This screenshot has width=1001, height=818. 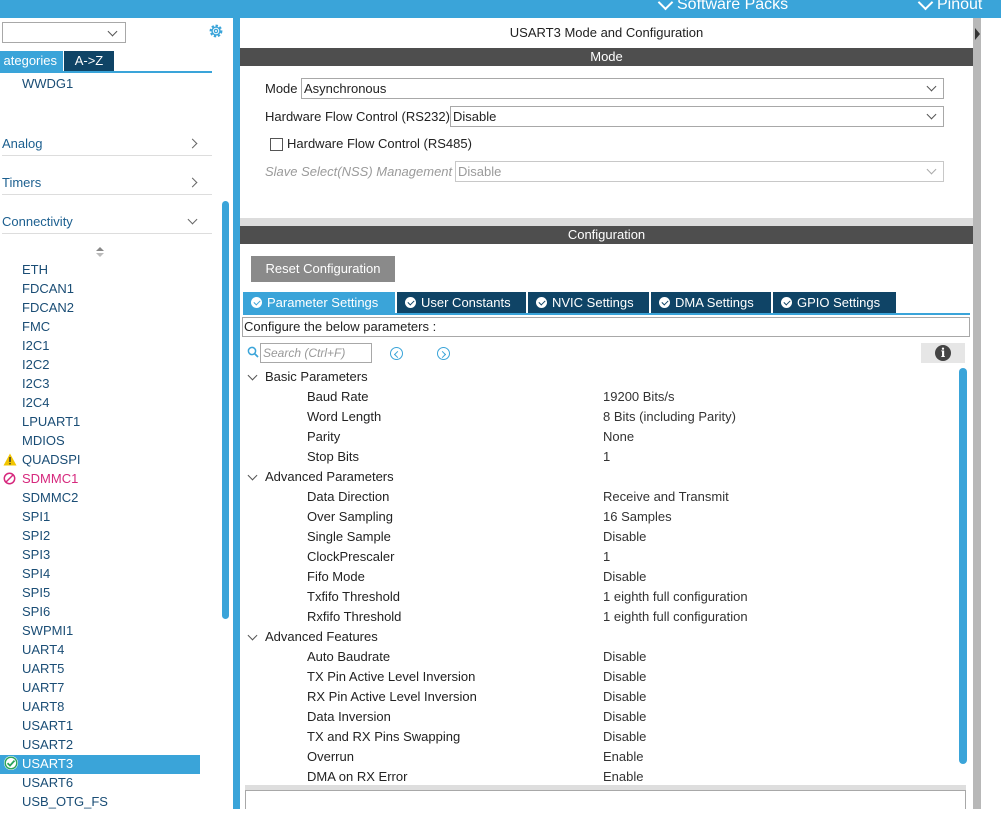 I want to click on peripheral-item: FDCAN2, so click(x=48, y=307).